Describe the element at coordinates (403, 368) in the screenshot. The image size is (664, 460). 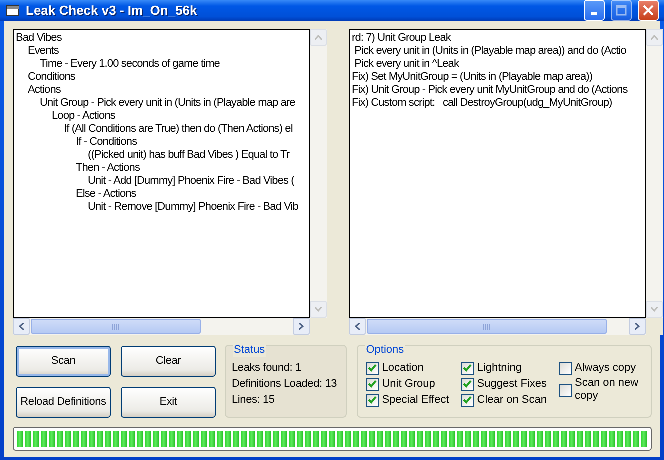
I see `option-label: Location` at that location.